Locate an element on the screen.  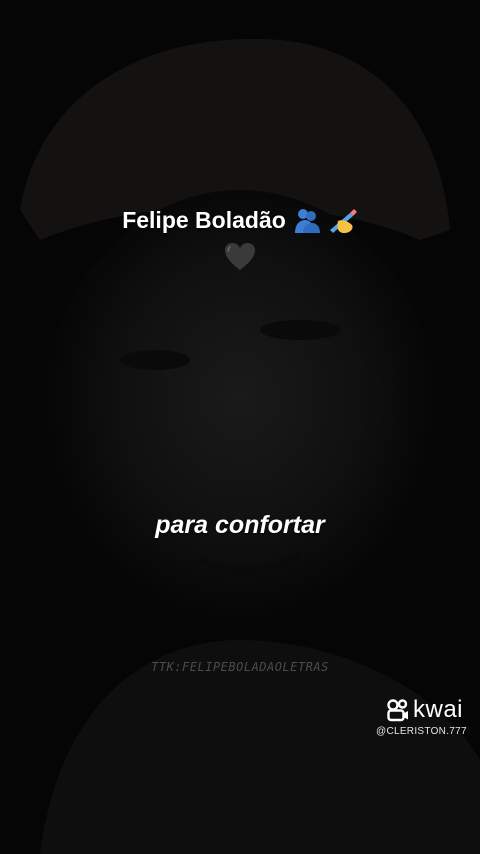
writing-hand-icon is located at coordinates (343, 221).